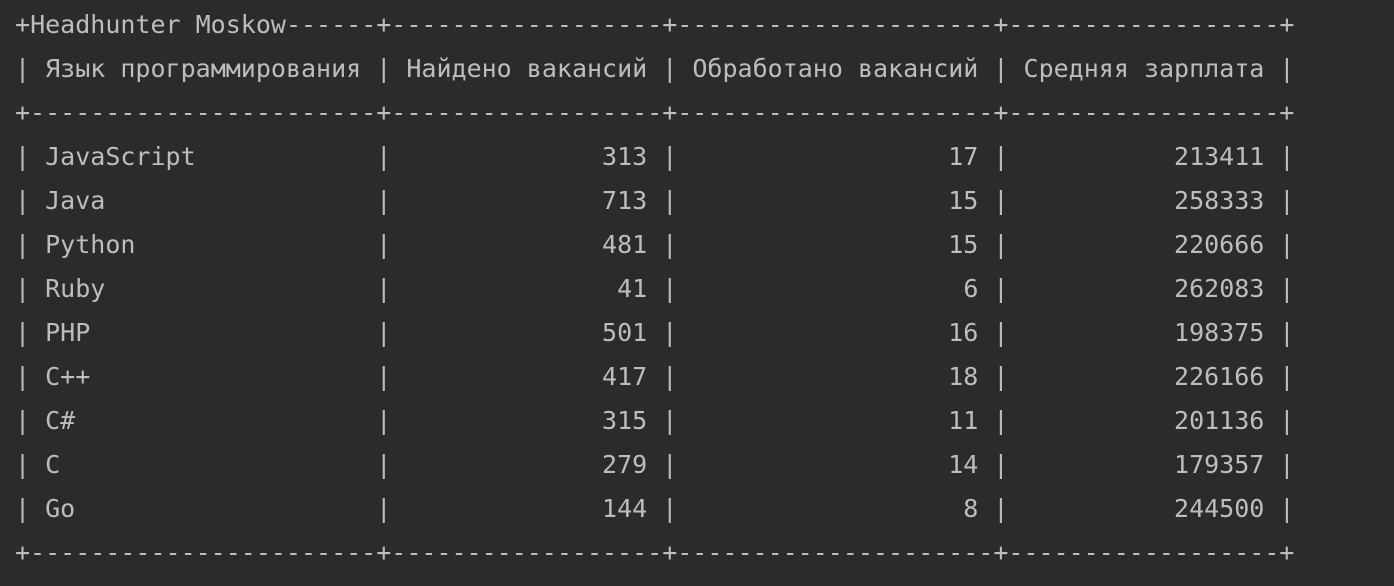 This screenshot has width=1394, height=586. What do you see at coordinates (963, 376) in the screenshot?
I see `table-cell: 18` at bounding box center [963, 376].